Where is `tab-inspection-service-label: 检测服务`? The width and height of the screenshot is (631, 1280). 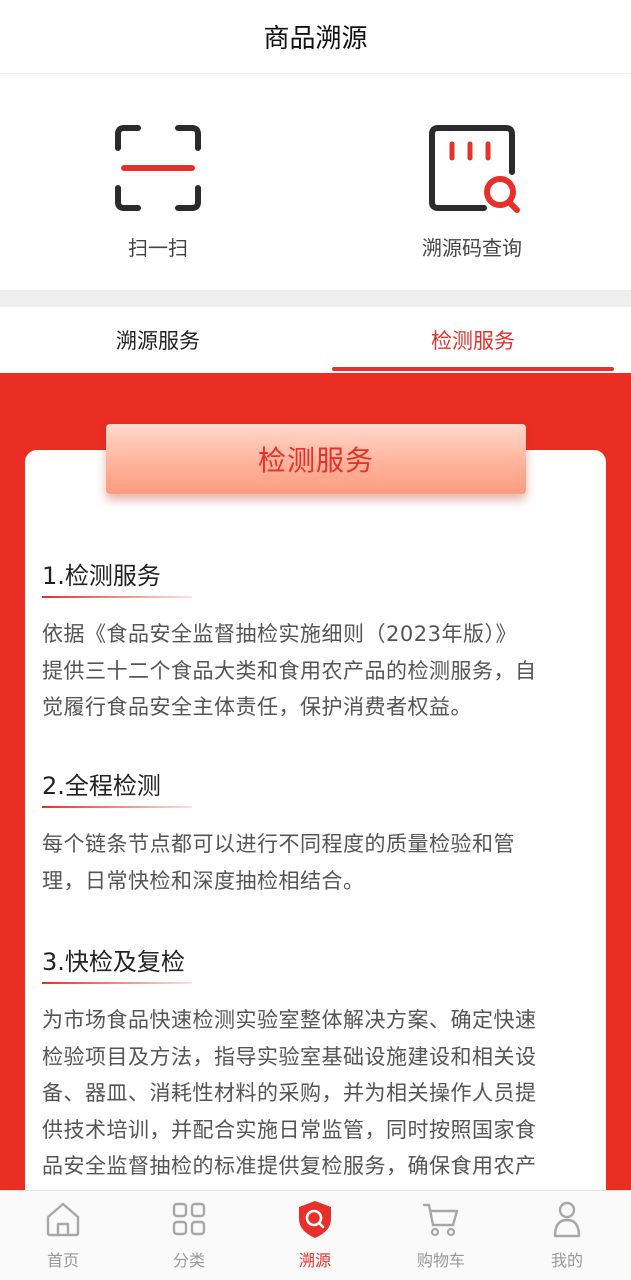 tab-inspection-service-label: 检测服务 is located at coordinates (473, 341).